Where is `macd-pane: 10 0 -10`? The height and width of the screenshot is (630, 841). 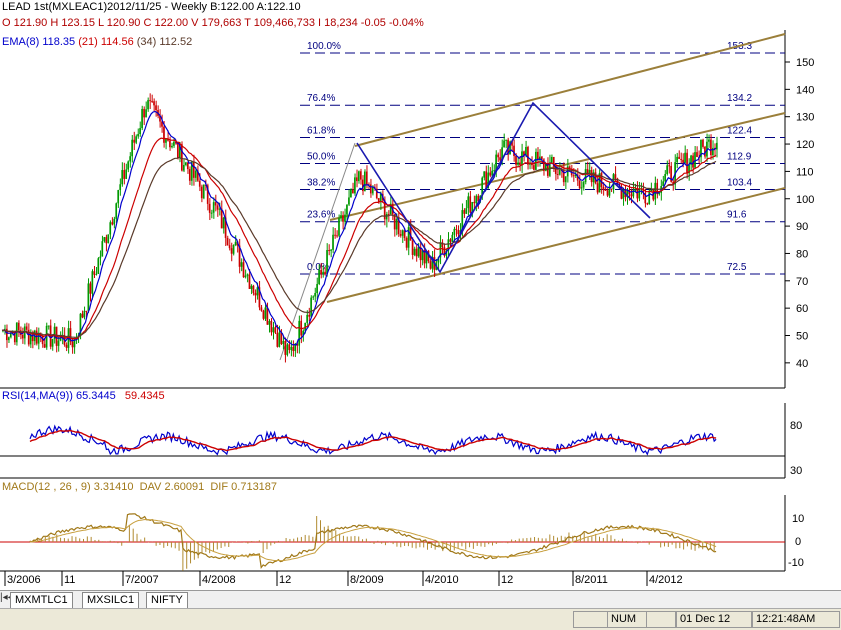 macd-pane: 10 0 -10 is located at coordinates (402, 533).